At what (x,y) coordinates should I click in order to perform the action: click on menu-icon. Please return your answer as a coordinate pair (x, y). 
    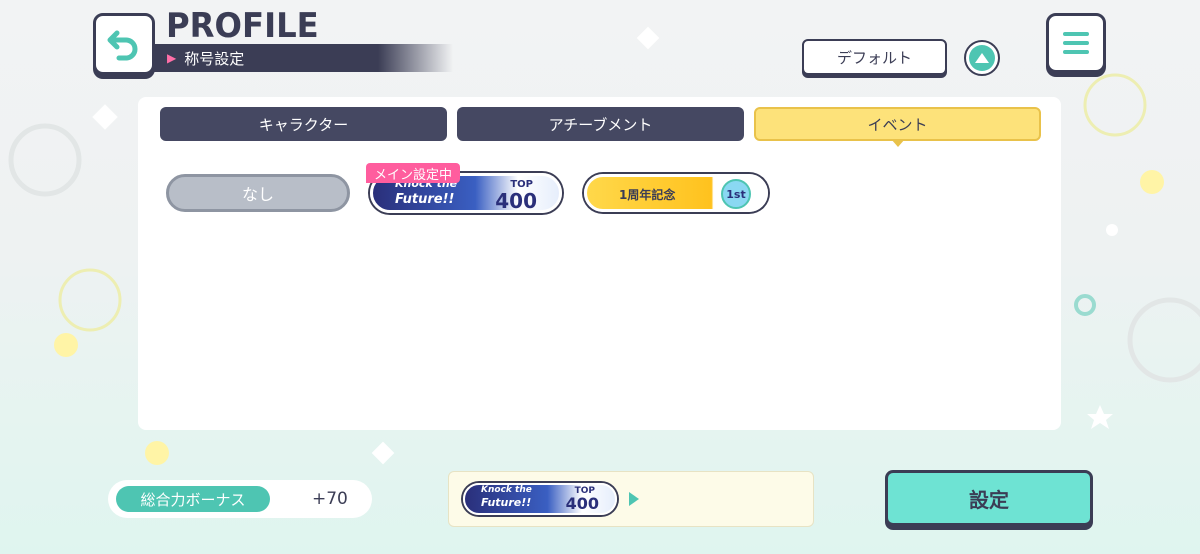
    Looking at the image, I should click on (1076, 34).